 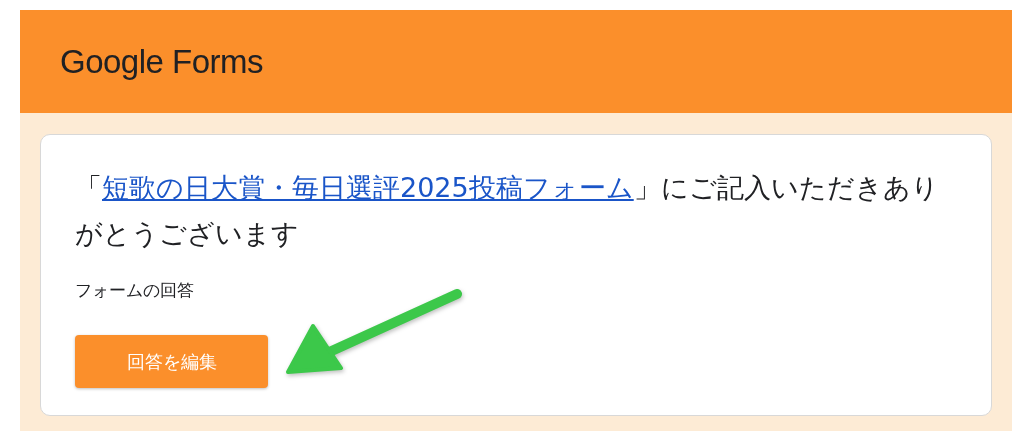 What do you see at coordinates (368, 187) in the screenshot?
I see `form-link: 短歌の日大賞・毎日選評2025投稿フォーム` at bounding box center [368, 187].